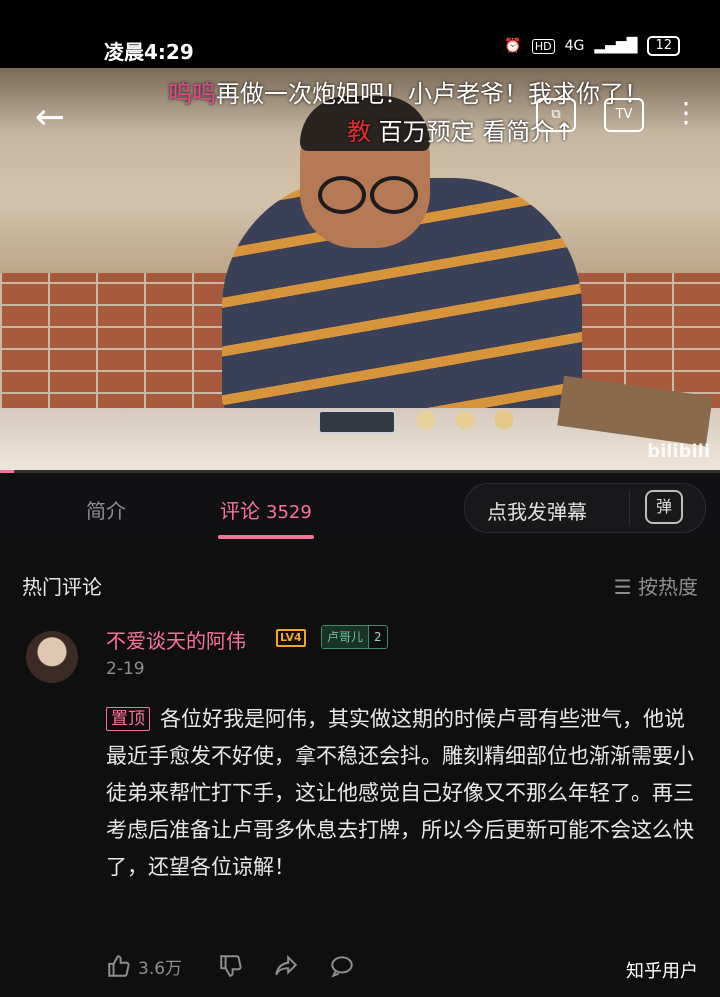  Describe the element at coordinates (513, 46) in the screenshot. I see `alarm-icon: ⏰` at that location.